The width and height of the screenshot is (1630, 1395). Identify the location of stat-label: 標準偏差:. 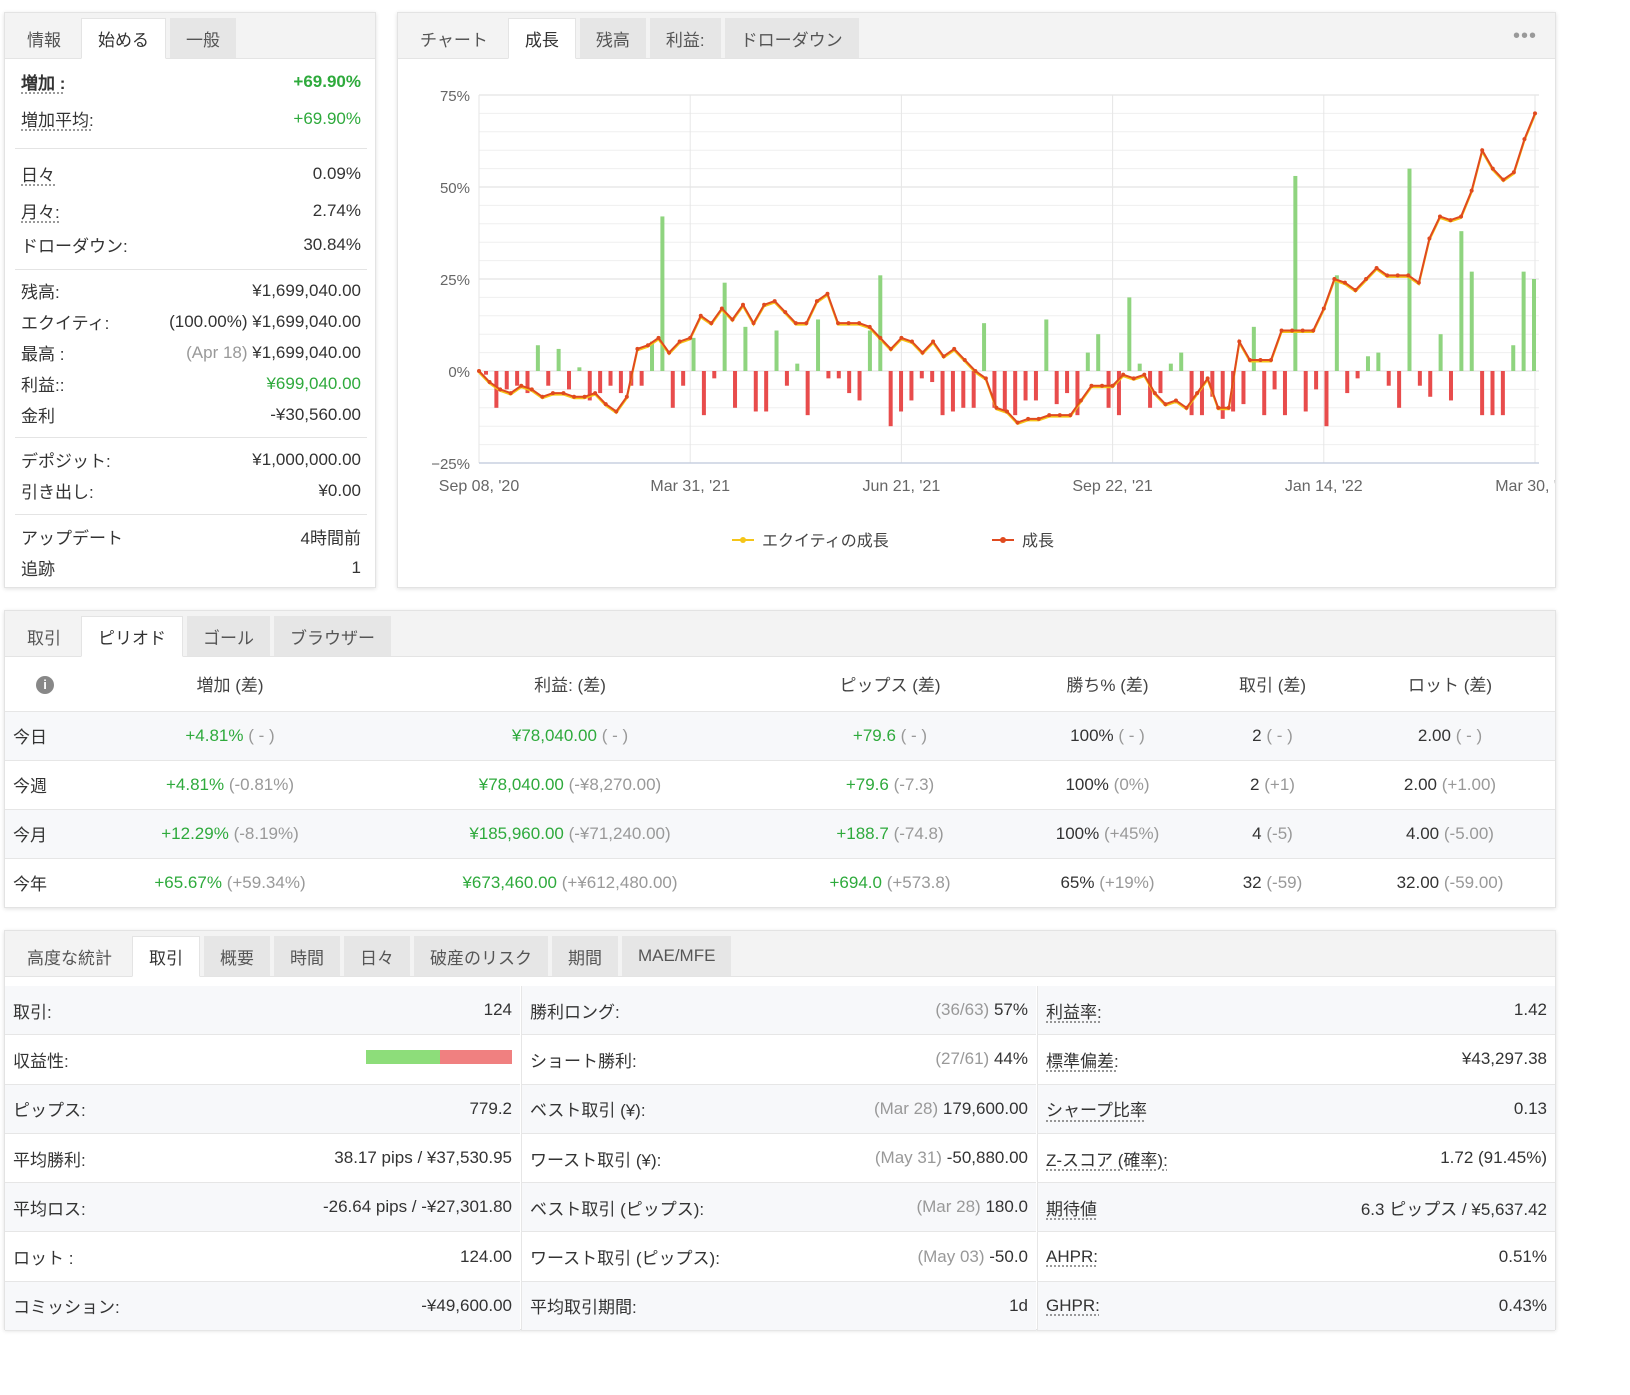
(1082, 1059).